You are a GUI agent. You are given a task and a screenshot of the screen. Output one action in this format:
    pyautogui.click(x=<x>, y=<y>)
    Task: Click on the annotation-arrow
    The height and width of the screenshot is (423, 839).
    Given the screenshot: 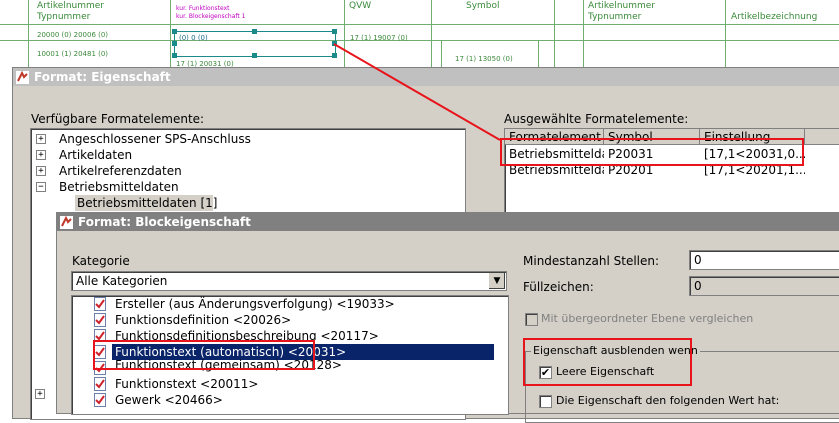 What is the action you would take?
    pyautogui.click(x=417, y=92)
    